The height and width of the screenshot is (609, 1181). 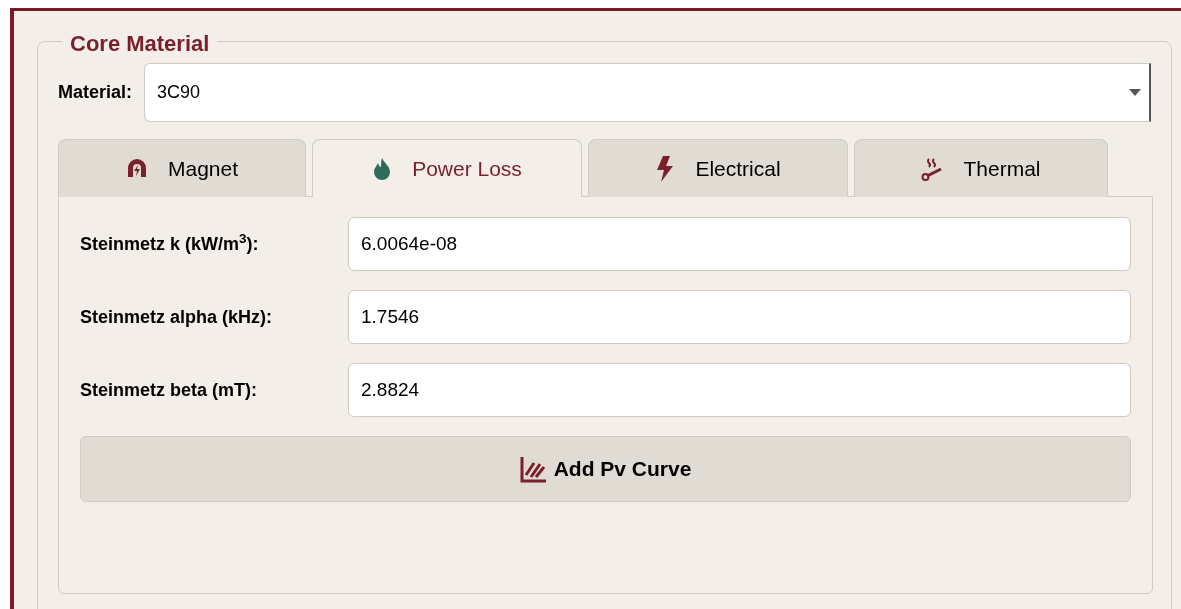 I want to click on input-field: 2.8824, so click(x=739, y=390).